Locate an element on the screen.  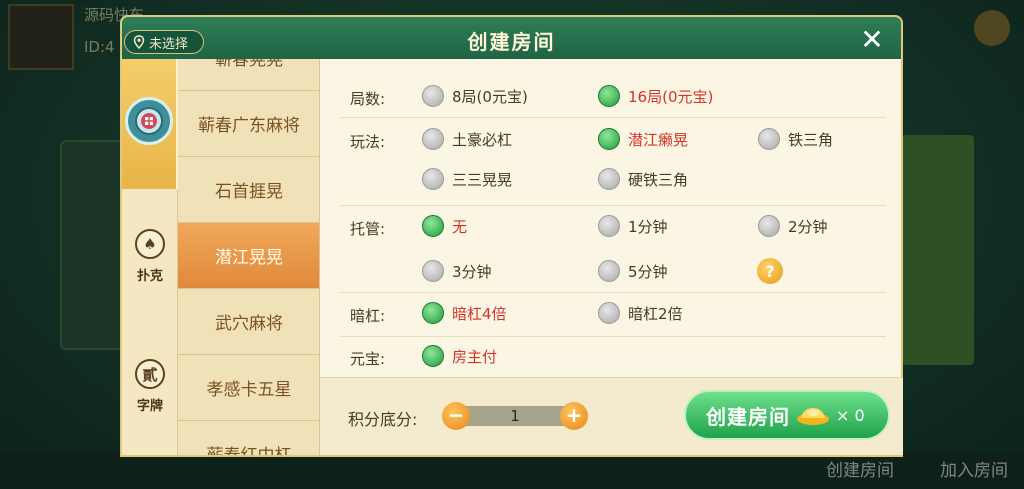
game-item: 武穴麻将 is located at coordinates (248, 322).